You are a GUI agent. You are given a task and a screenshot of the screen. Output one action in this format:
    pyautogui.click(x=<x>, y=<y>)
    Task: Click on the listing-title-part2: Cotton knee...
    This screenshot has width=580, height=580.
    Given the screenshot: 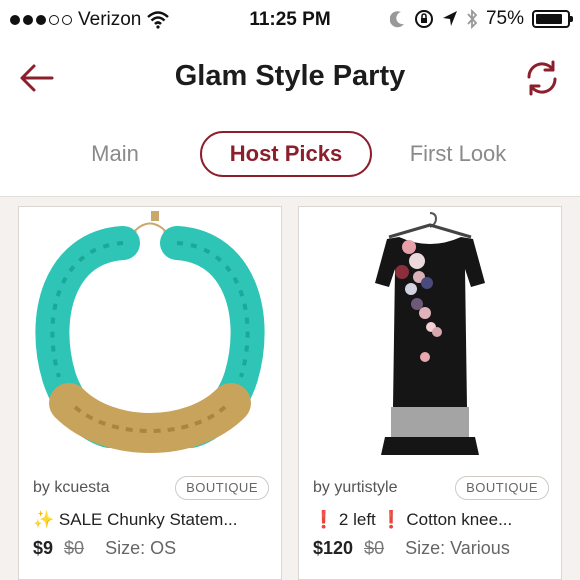 What is the action you would take?
    pyautogui.click(x=459, y=519)
    